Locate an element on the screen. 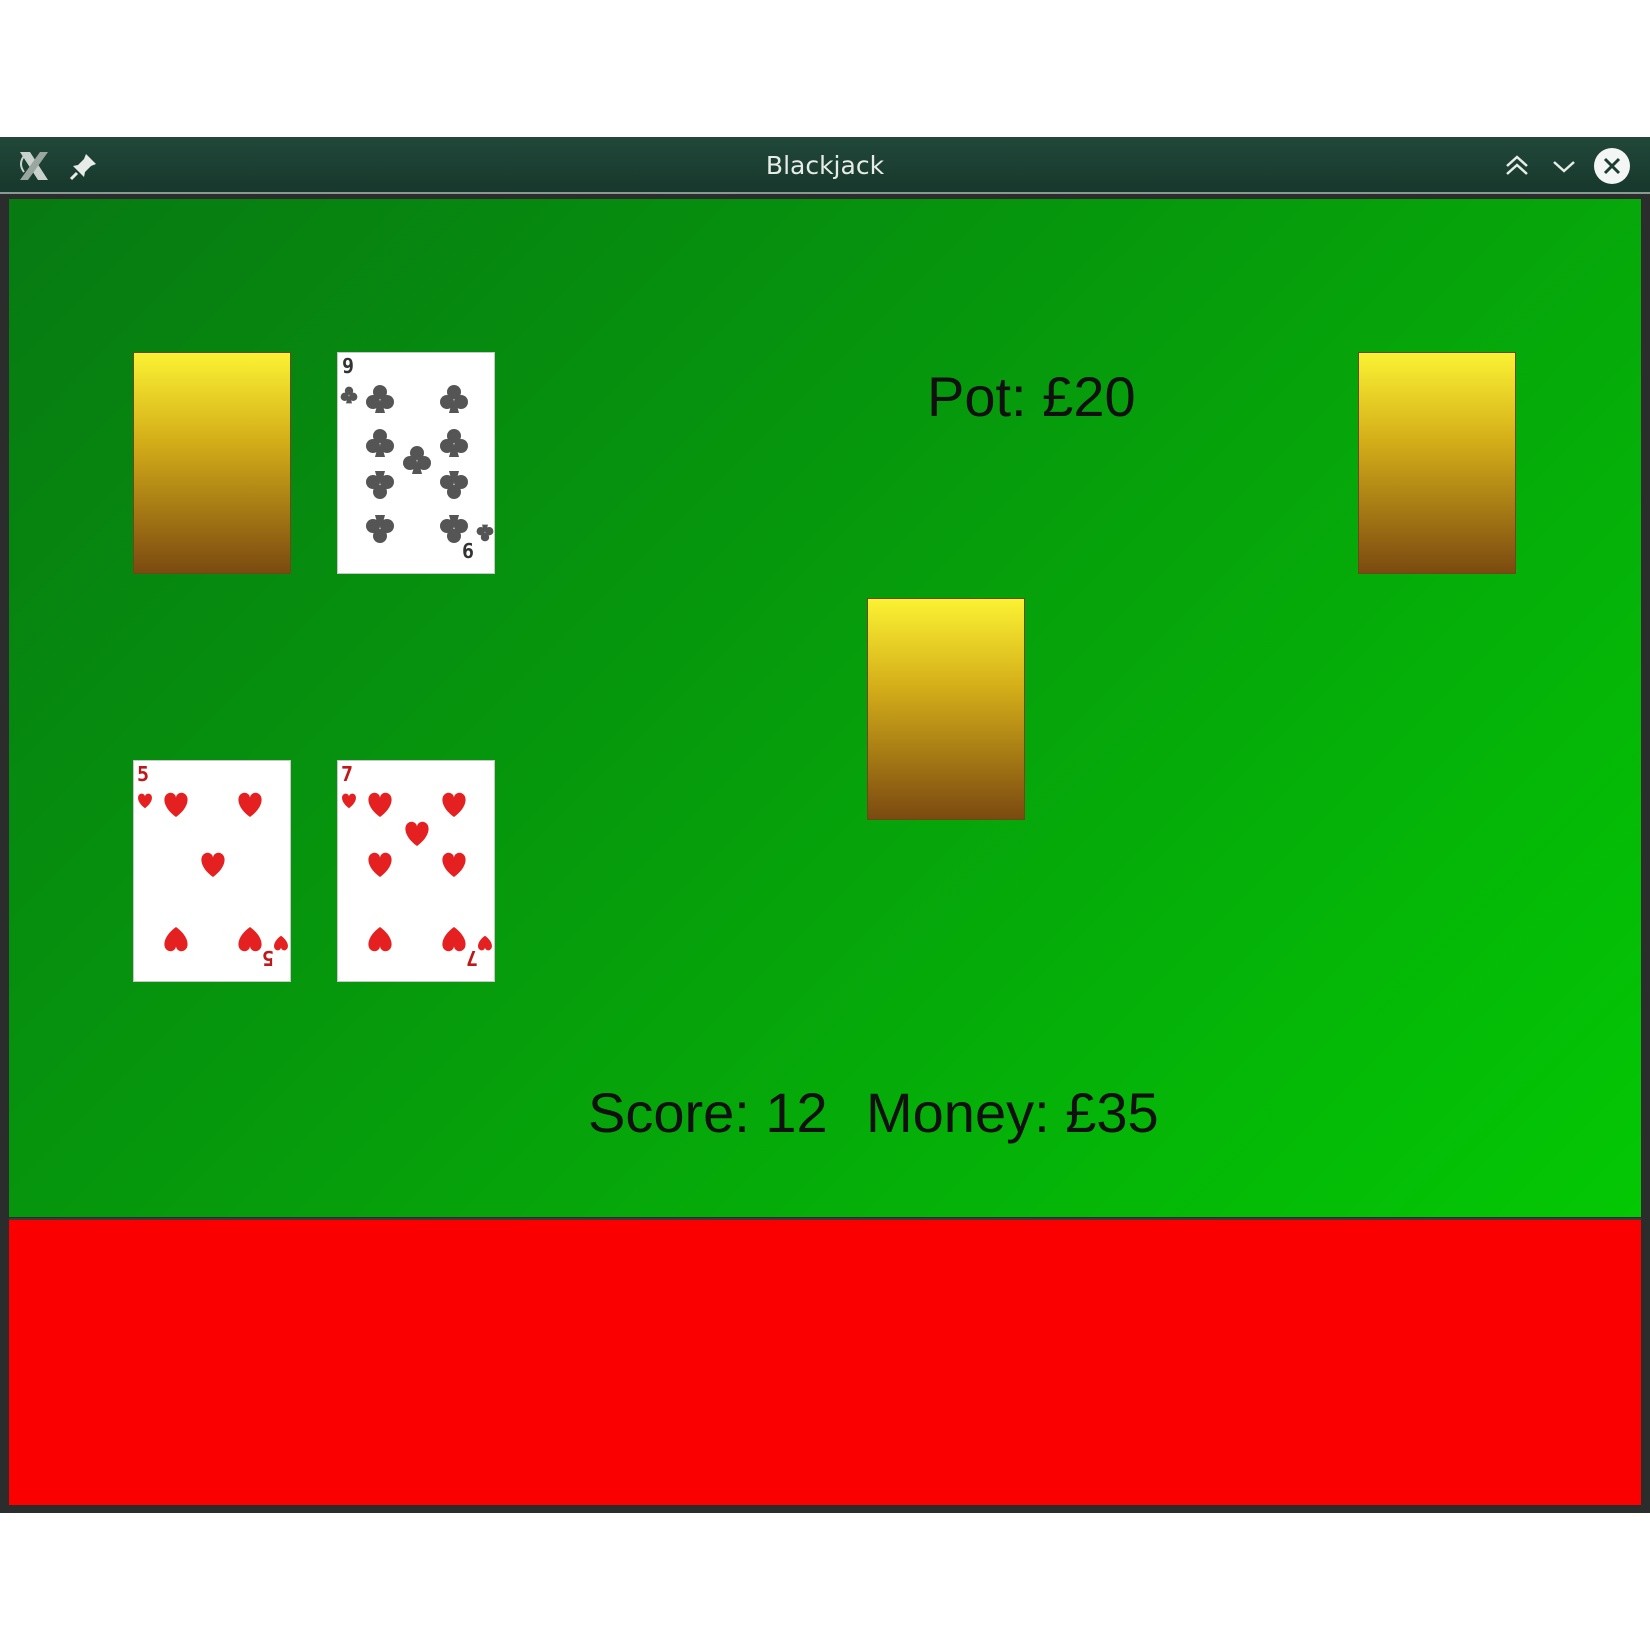 This screenshot has width=1650, height=1650. player-card-5-hearts: 5 5 is located at coordinates (212, 871).